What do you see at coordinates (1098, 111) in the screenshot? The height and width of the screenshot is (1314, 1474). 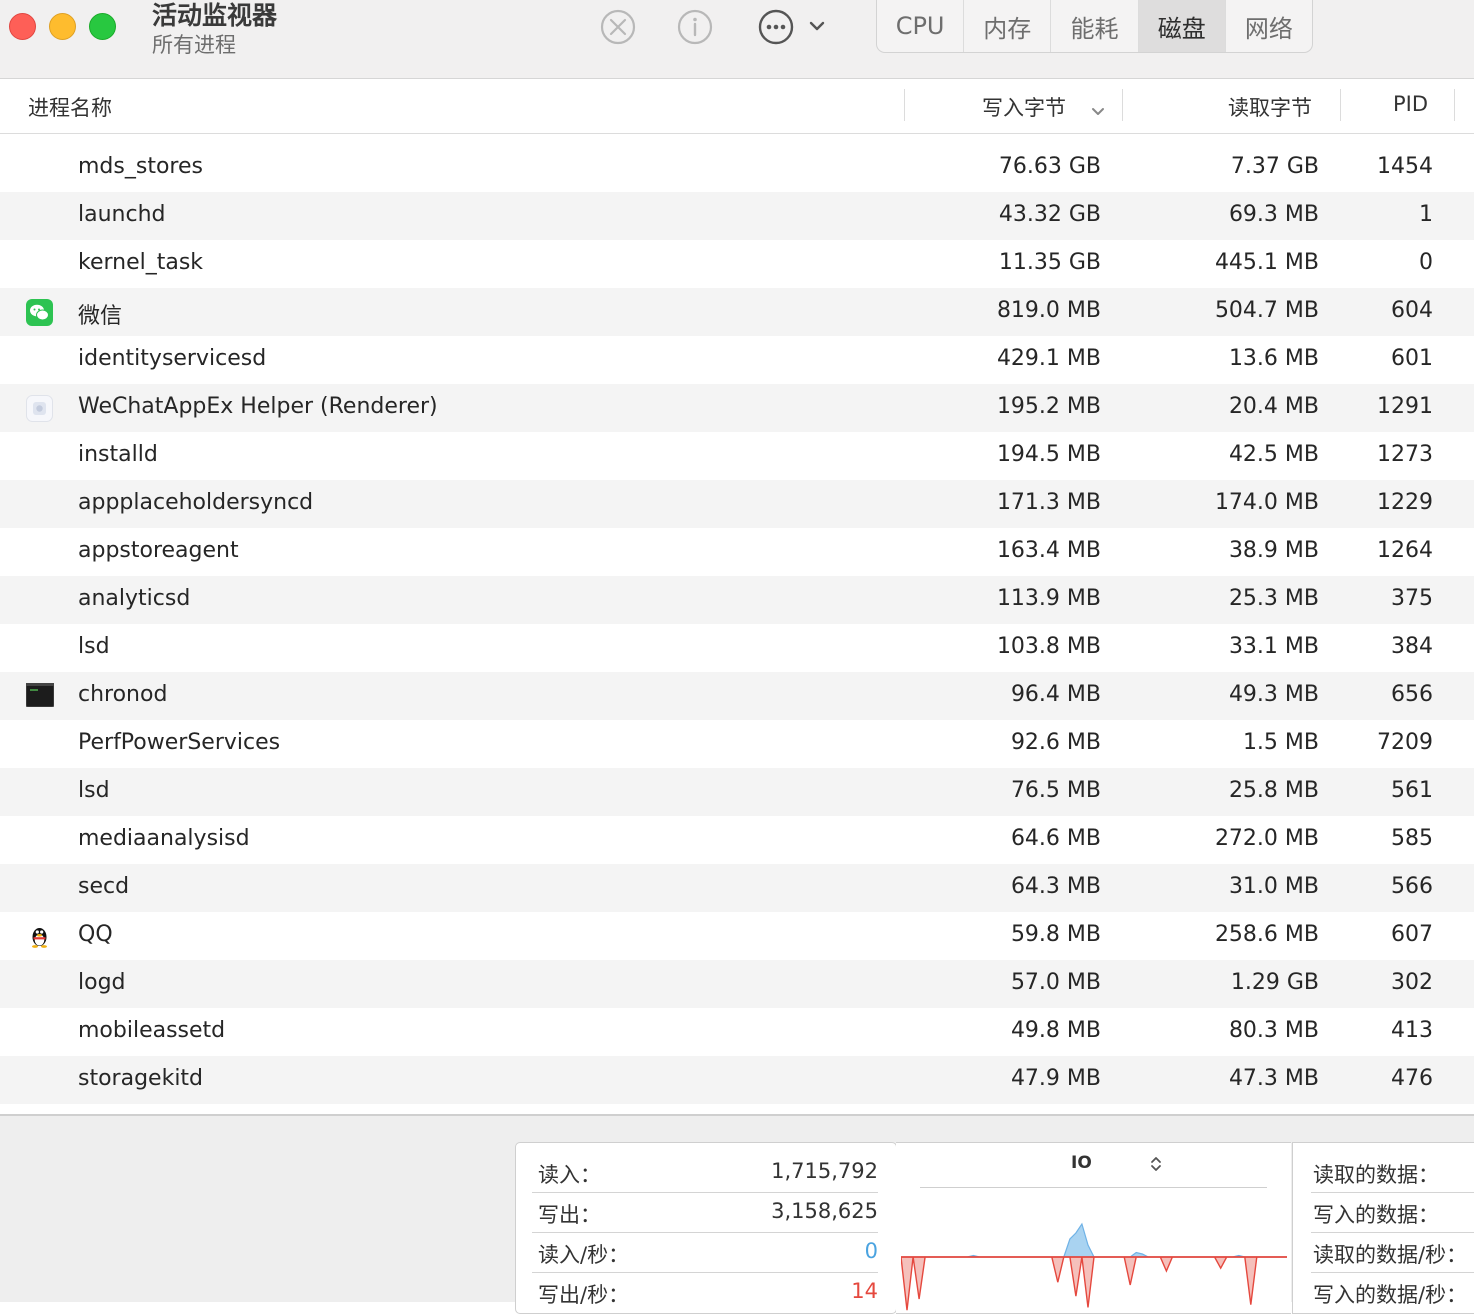 I see `sort-descending-icon` at bounding box center [1098, 111].